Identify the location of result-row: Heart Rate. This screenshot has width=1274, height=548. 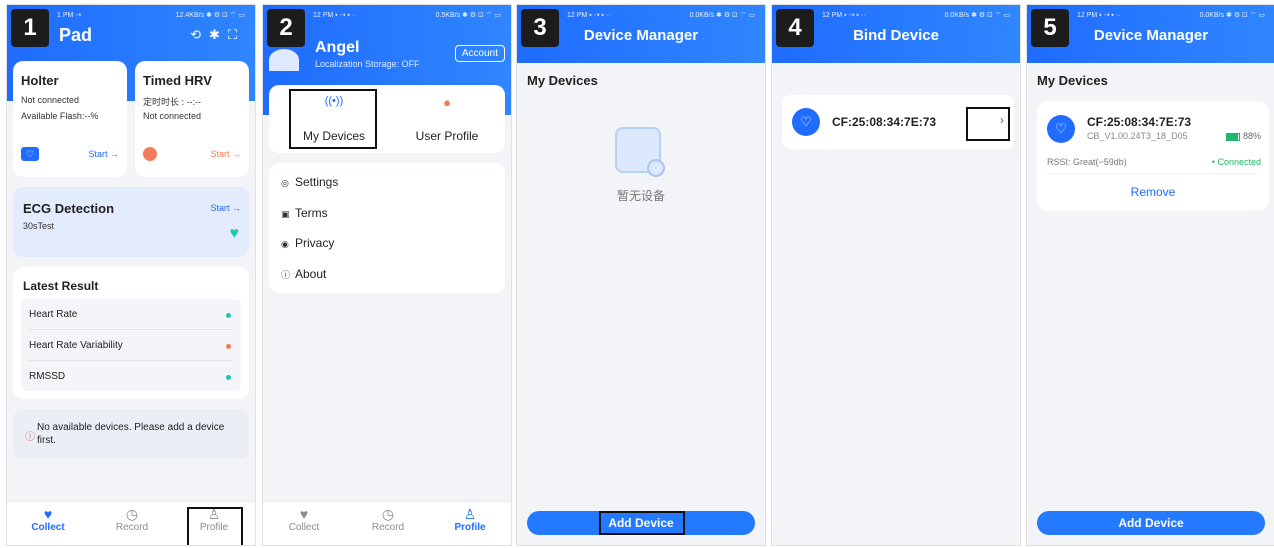
(53, 314).